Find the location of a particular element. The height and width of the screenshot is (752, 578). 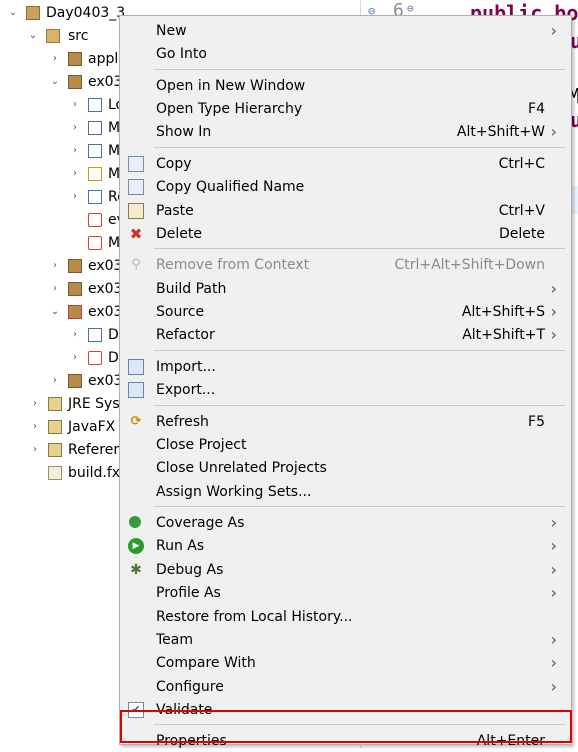

menu-item-debug-as: ✱ Debug As › is located at coordinates (345, 570).